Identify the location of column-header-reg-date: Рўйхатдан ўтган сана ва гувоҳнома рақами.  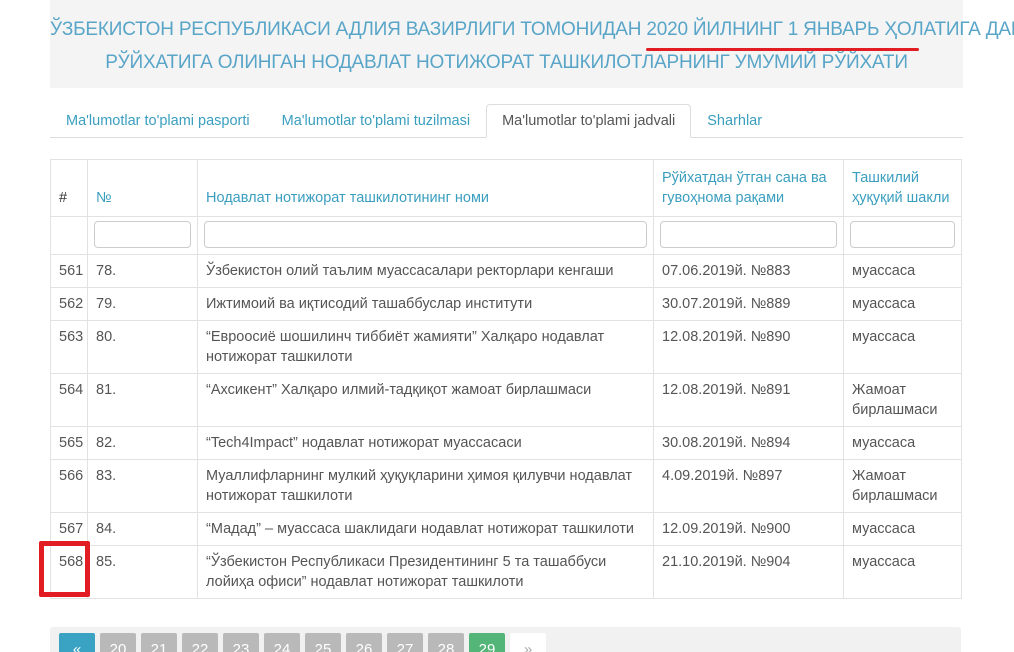
(748, 188).